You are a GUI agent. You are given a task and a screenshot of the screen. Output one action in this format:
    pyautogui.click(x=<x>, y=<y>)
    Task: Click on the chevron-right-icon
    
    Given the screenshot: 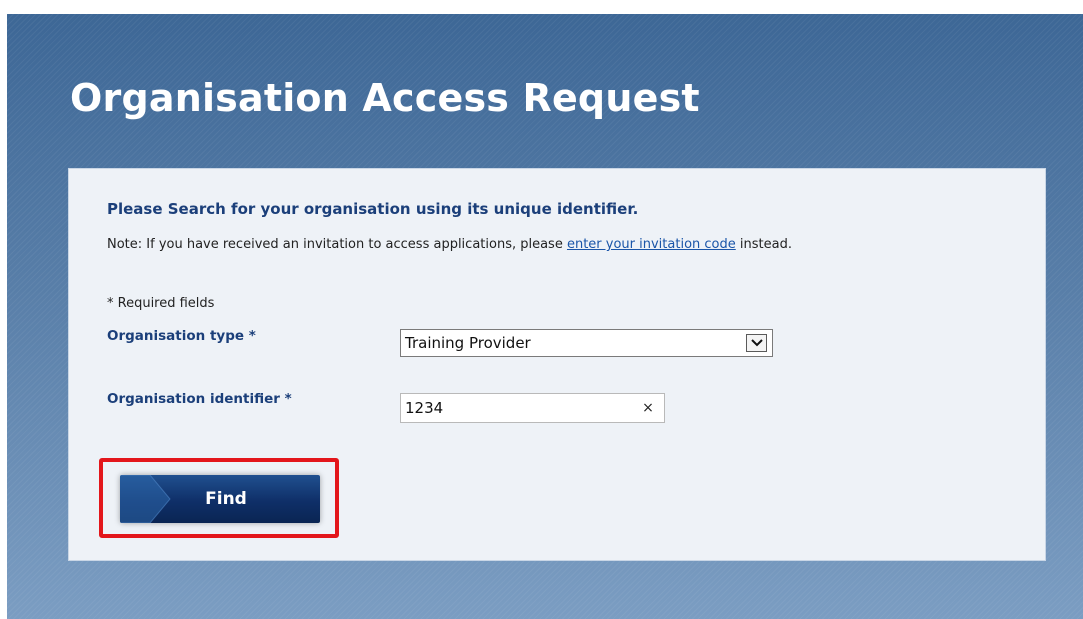 What is the action you would take?
    pyautogui.click(x=145, y=499)
    